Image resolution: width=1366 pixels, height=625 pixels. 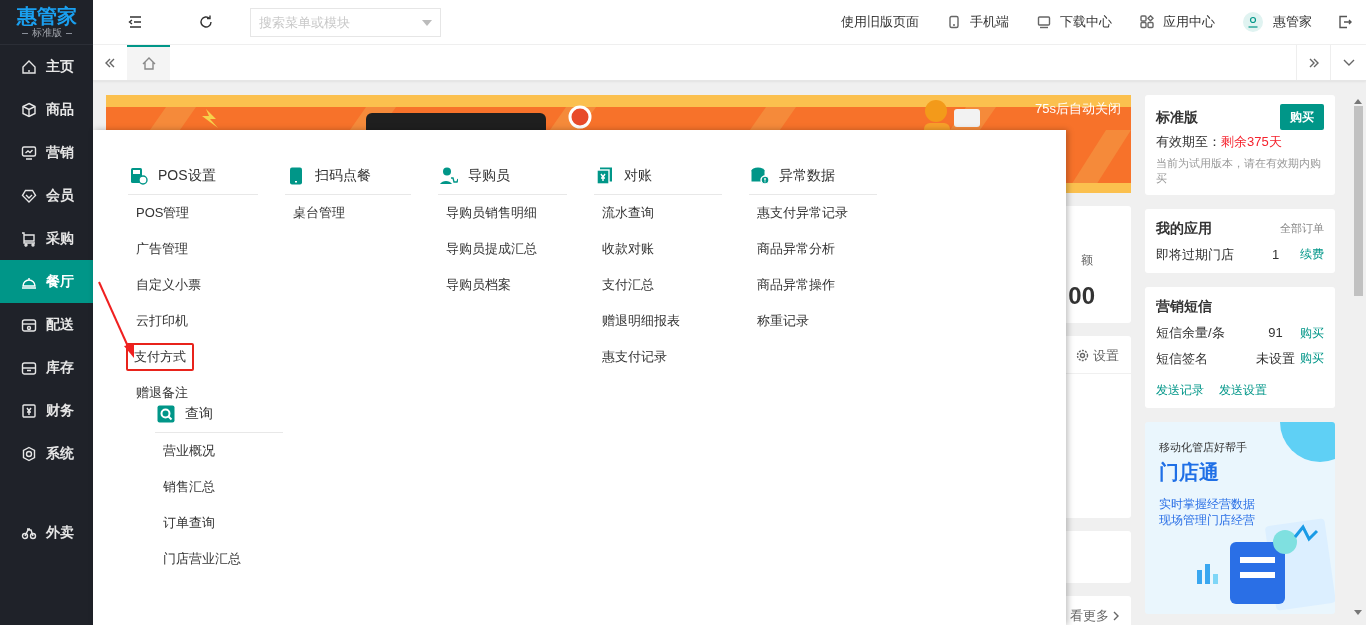 I want to click on buy-button: 购买, so click(x=1302, y=117).